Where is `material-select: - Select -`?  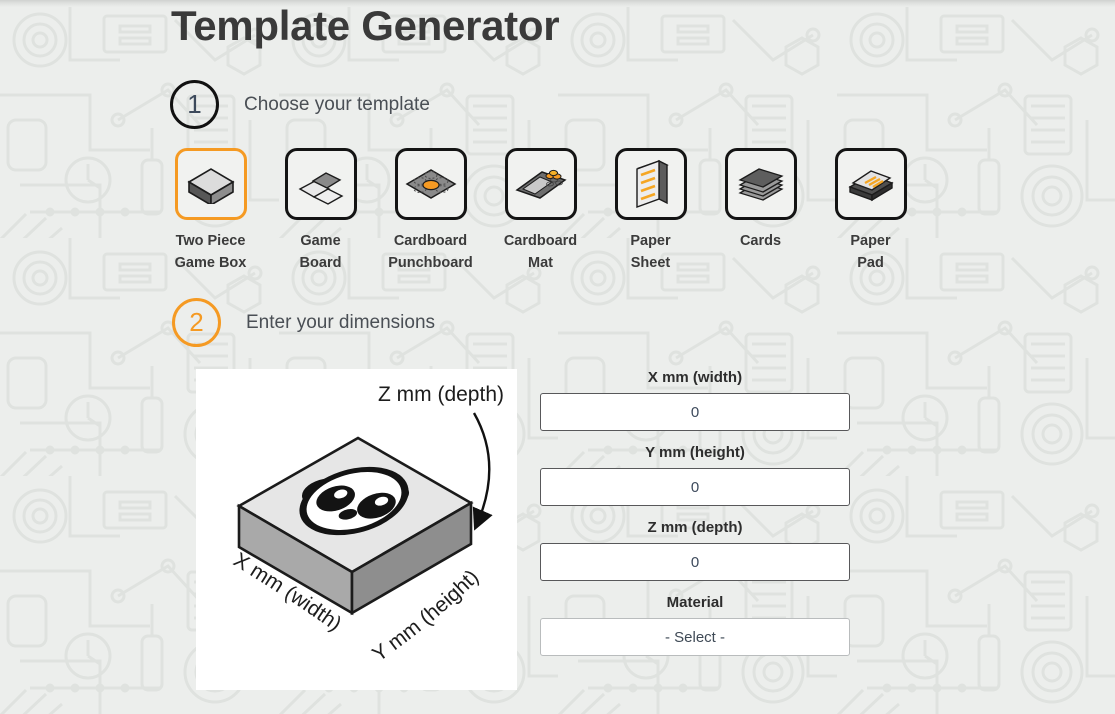 material-select: - Select - is located at coordinates (695, 637).